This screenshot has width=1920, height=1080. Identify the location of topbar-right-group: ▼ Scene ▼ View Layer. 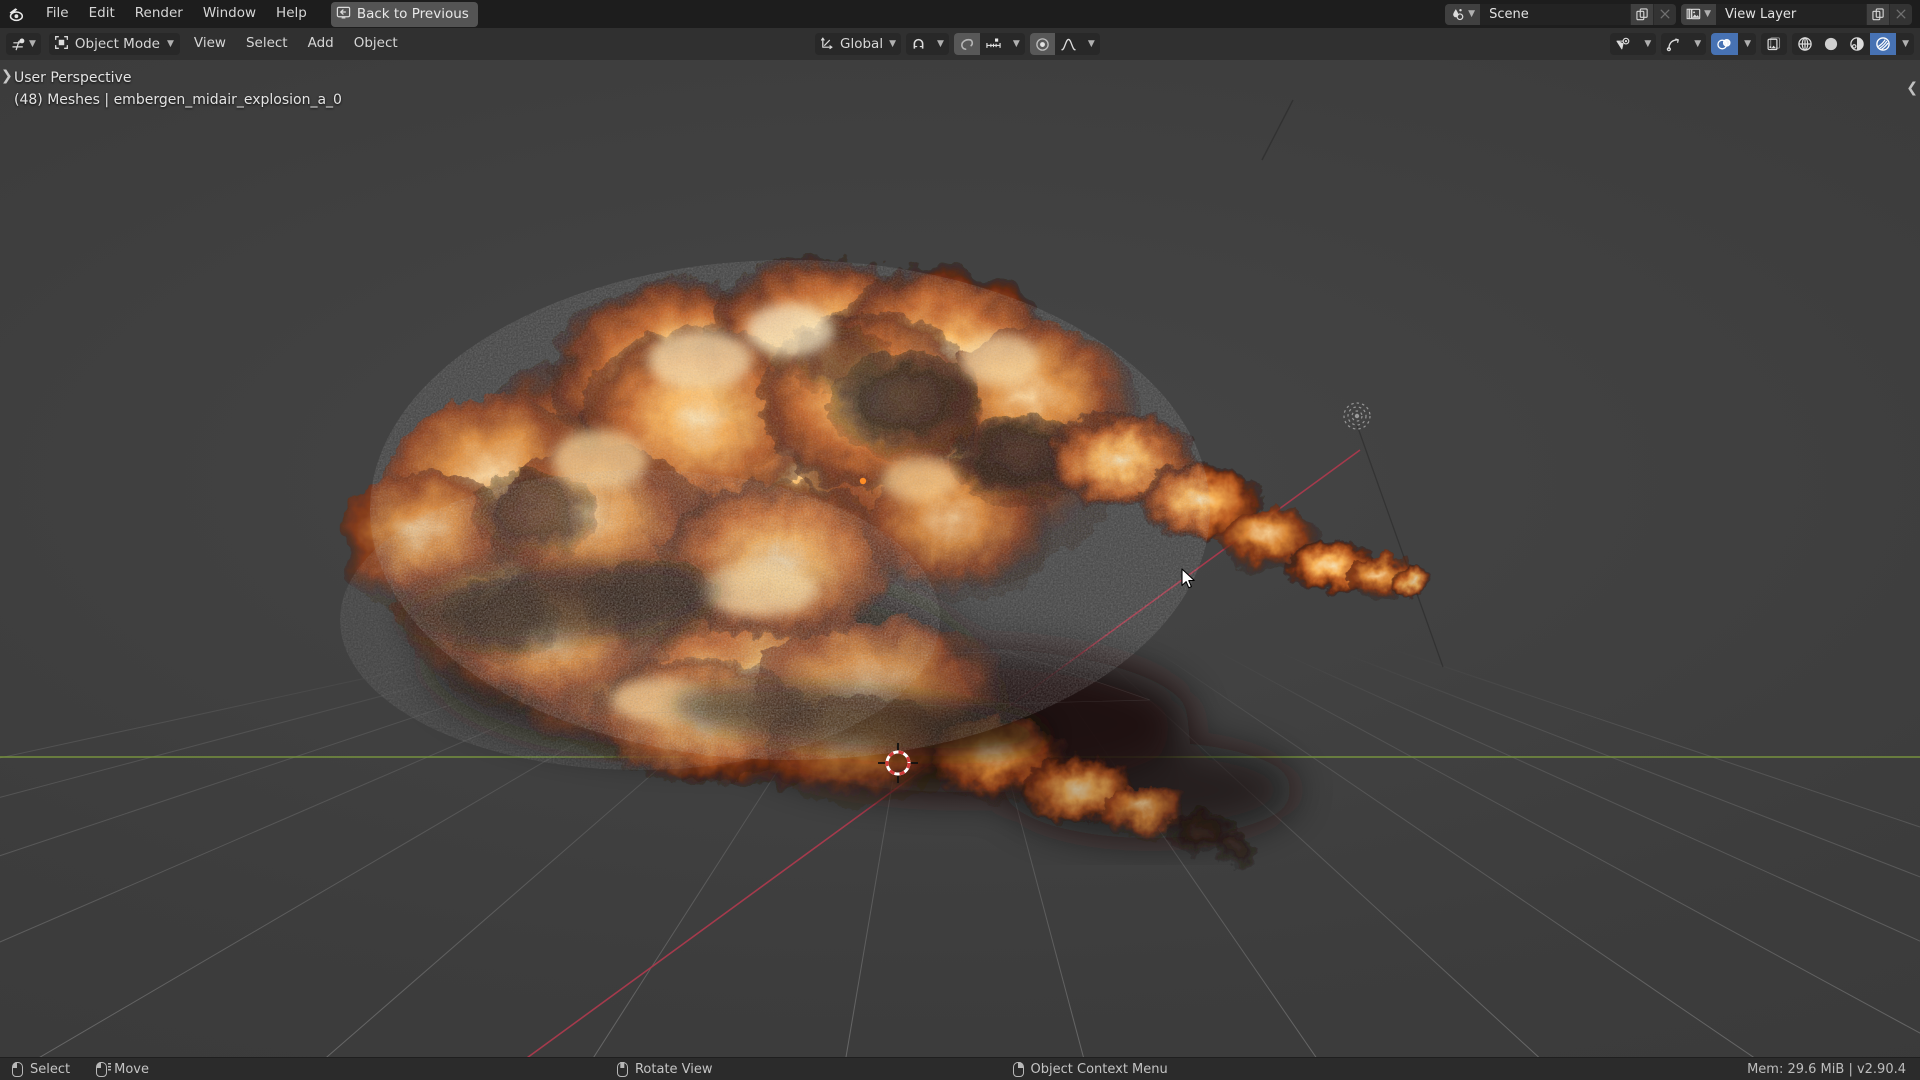
(1682, 14).